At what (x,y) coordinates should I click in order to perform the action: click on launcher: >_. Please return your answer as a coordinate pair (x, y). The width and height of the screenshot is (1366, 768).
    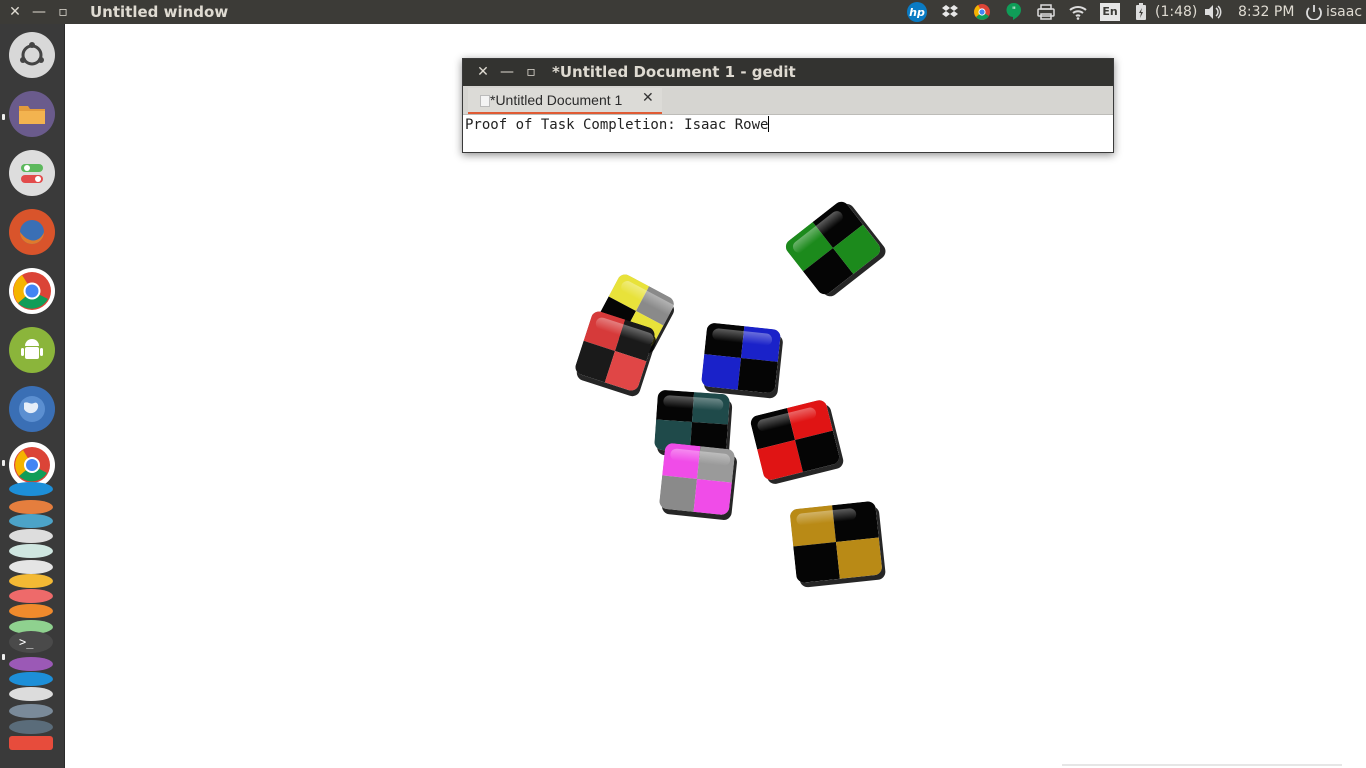
    Looking at the image, I should click on (32, 396).